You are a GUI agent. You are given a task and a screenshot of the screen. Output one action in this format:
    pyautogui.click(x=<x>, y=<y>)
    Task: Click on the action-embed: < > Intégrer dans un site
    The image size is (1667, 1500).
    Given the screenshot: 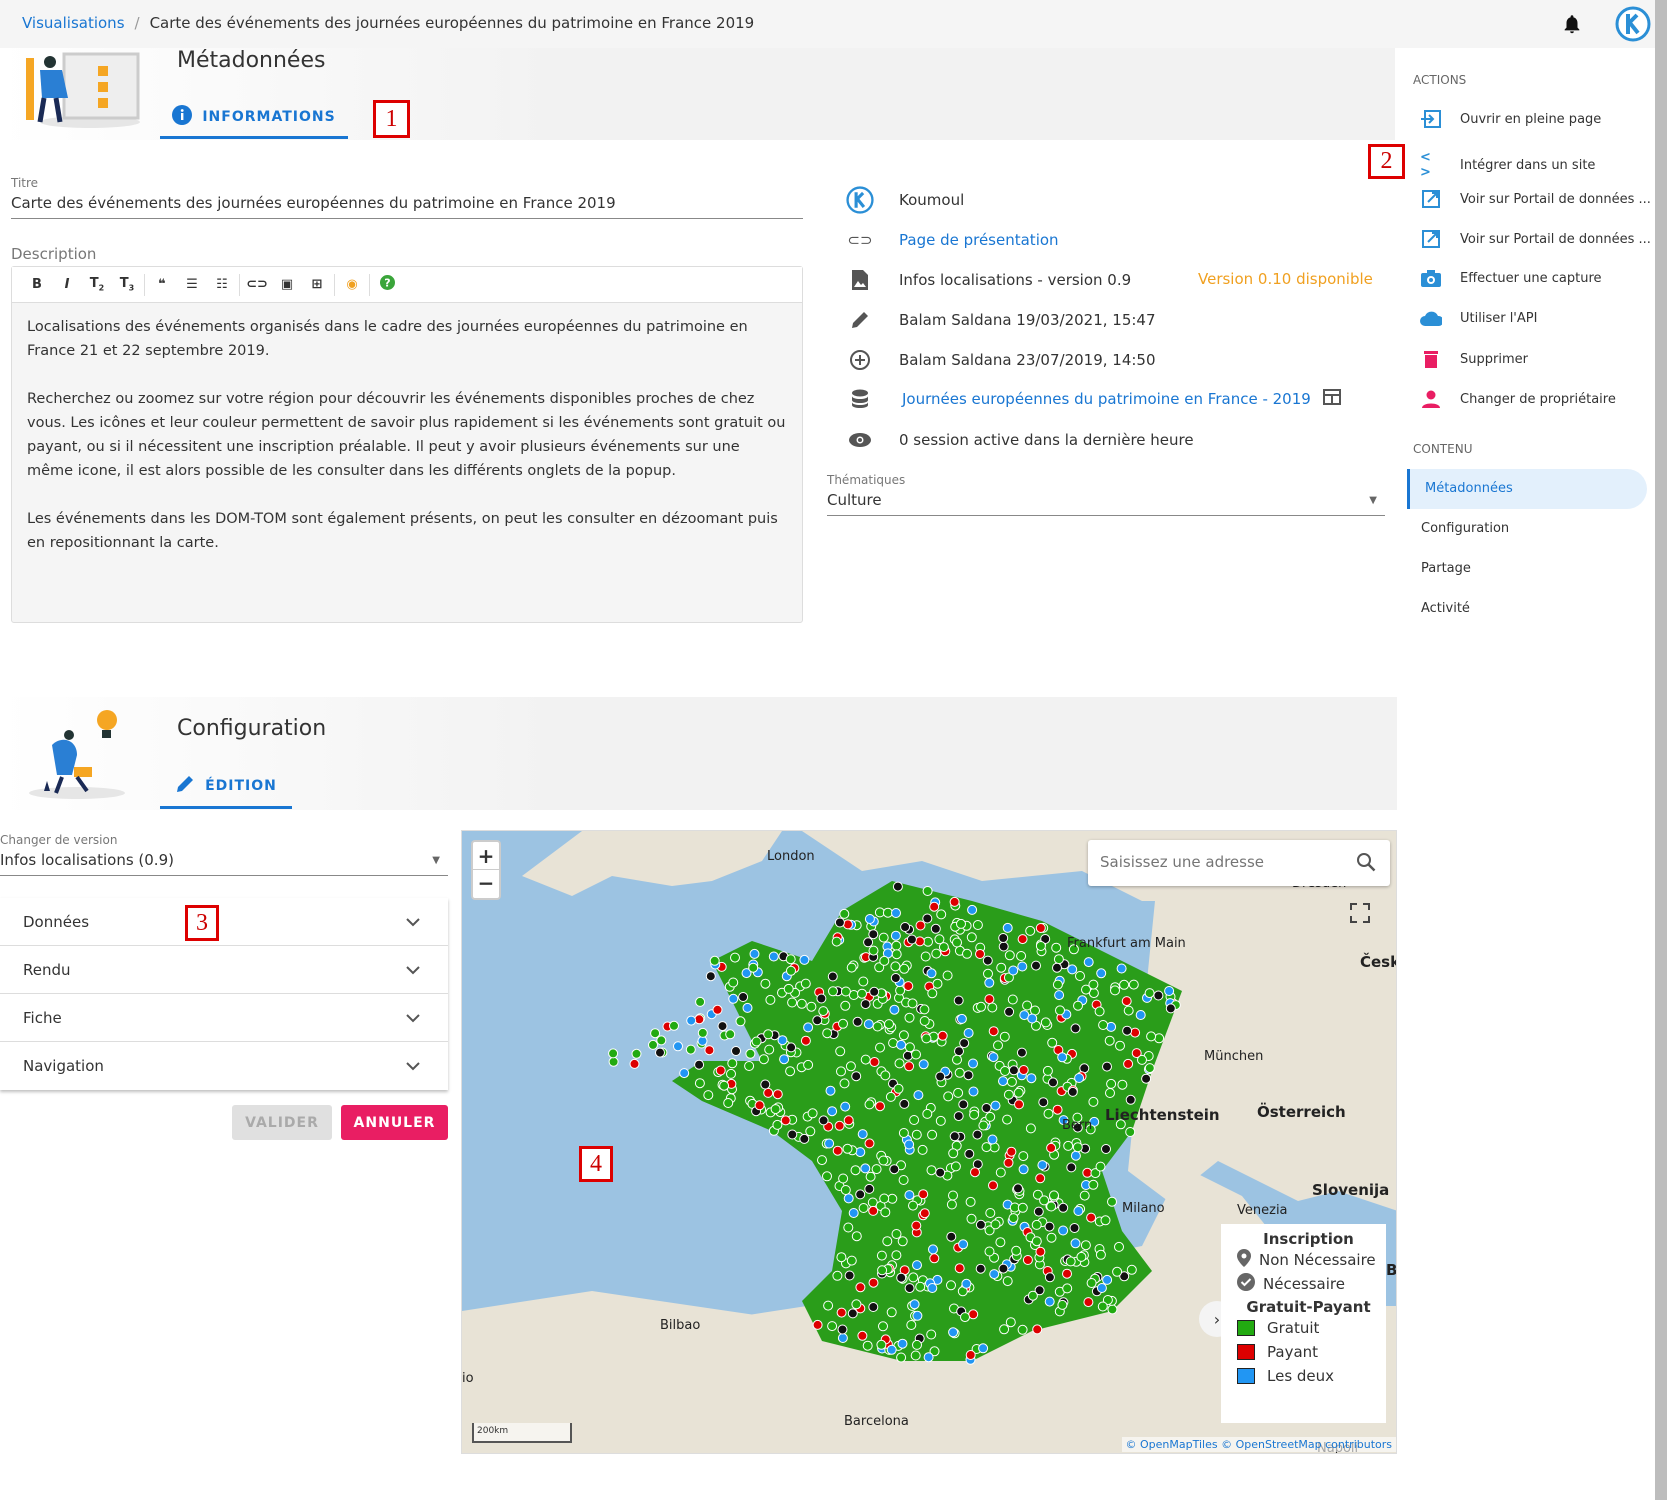 What is the action you would take?
    pyautogui.click(x=1507, y=165)
    